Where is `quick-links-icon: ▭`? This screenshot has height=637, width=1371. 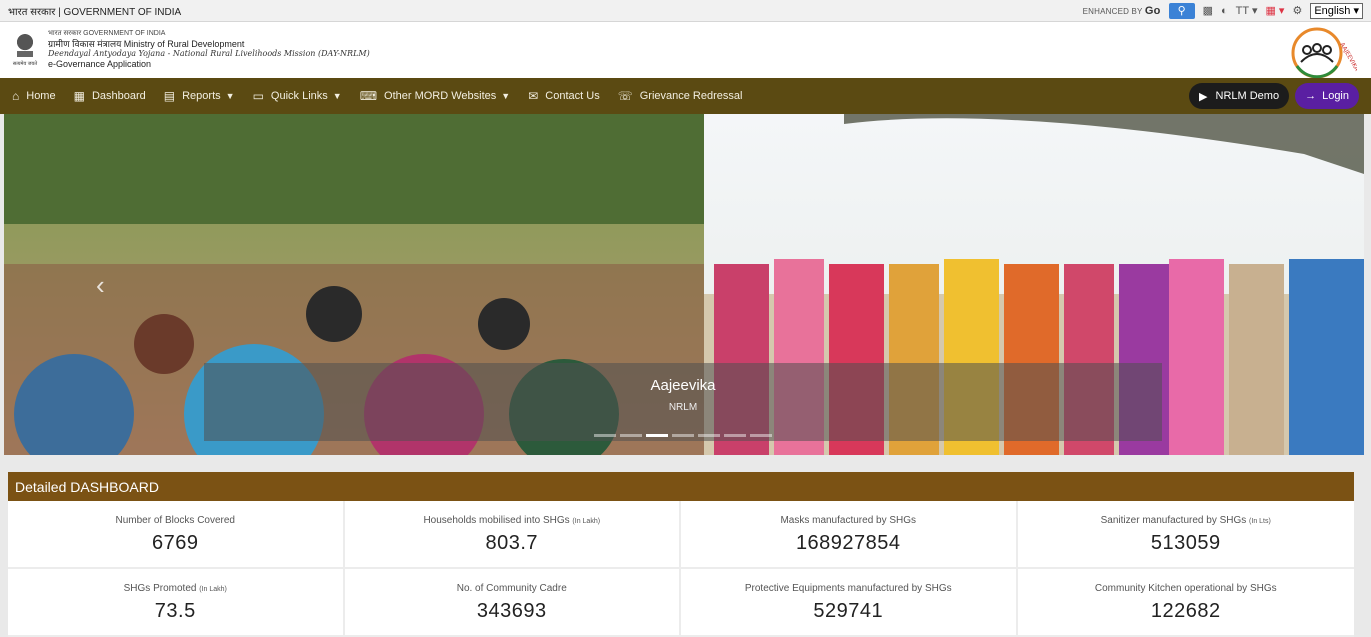
quick-links-icon: ▭ is located at coordinates (258, 96).